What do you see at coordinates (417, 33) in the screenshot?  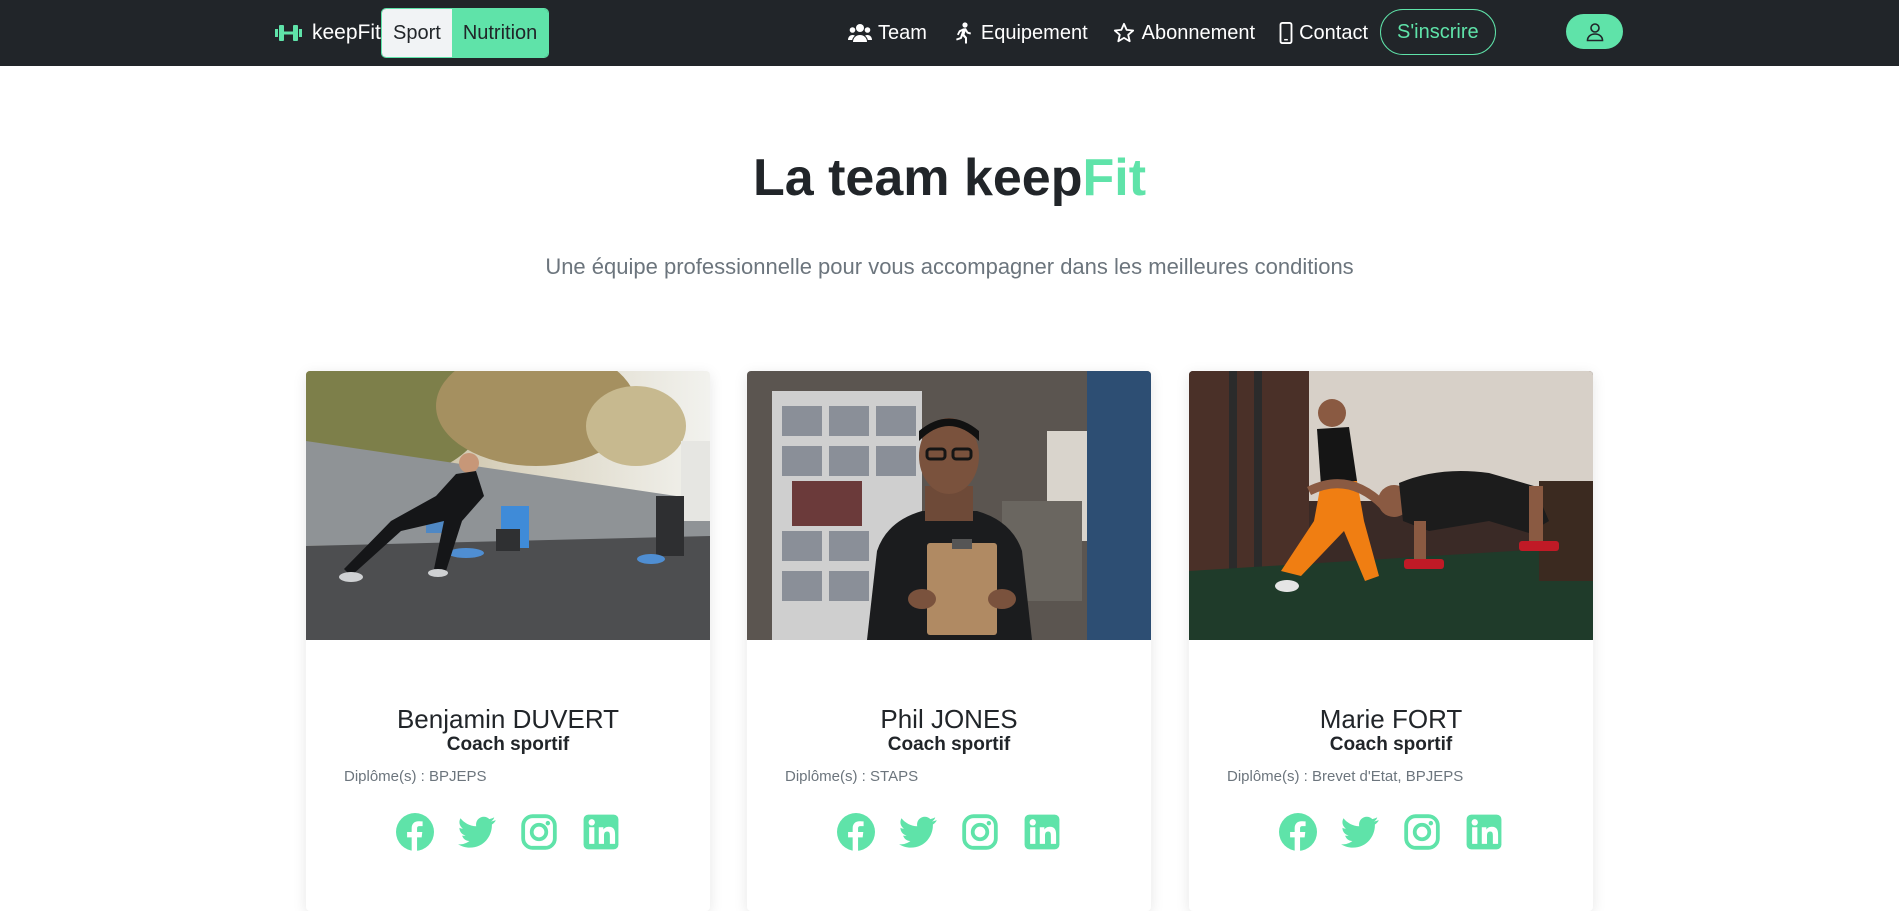 I see `sport-mode-button: Sport` at bounding box center [417, 33].